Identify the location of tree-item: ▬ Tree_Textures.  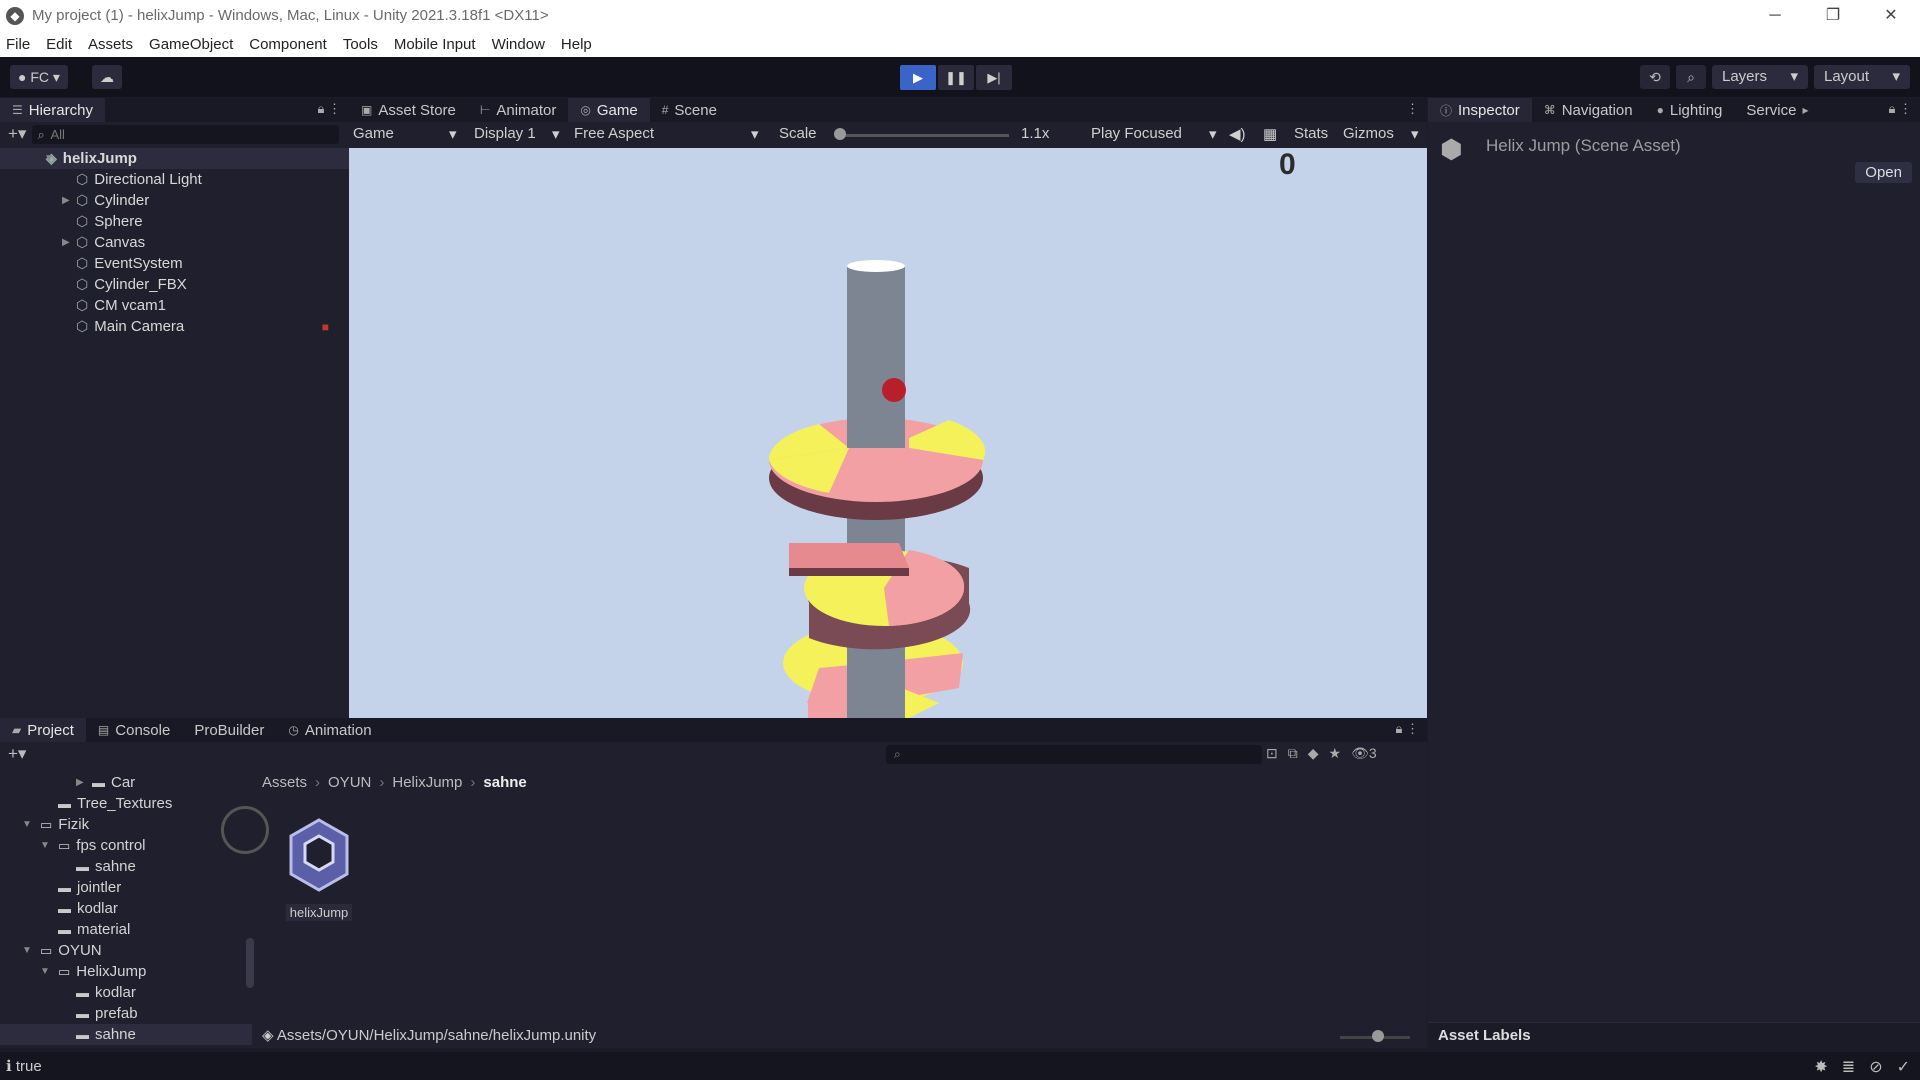
(126, 803).